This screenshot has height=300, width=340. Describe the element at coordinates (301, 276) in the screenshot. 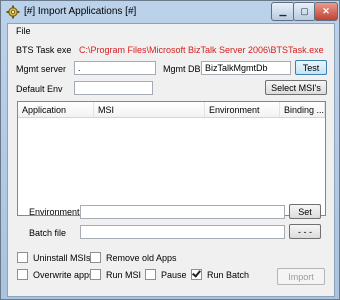

I see `import-button: Import` at that location.